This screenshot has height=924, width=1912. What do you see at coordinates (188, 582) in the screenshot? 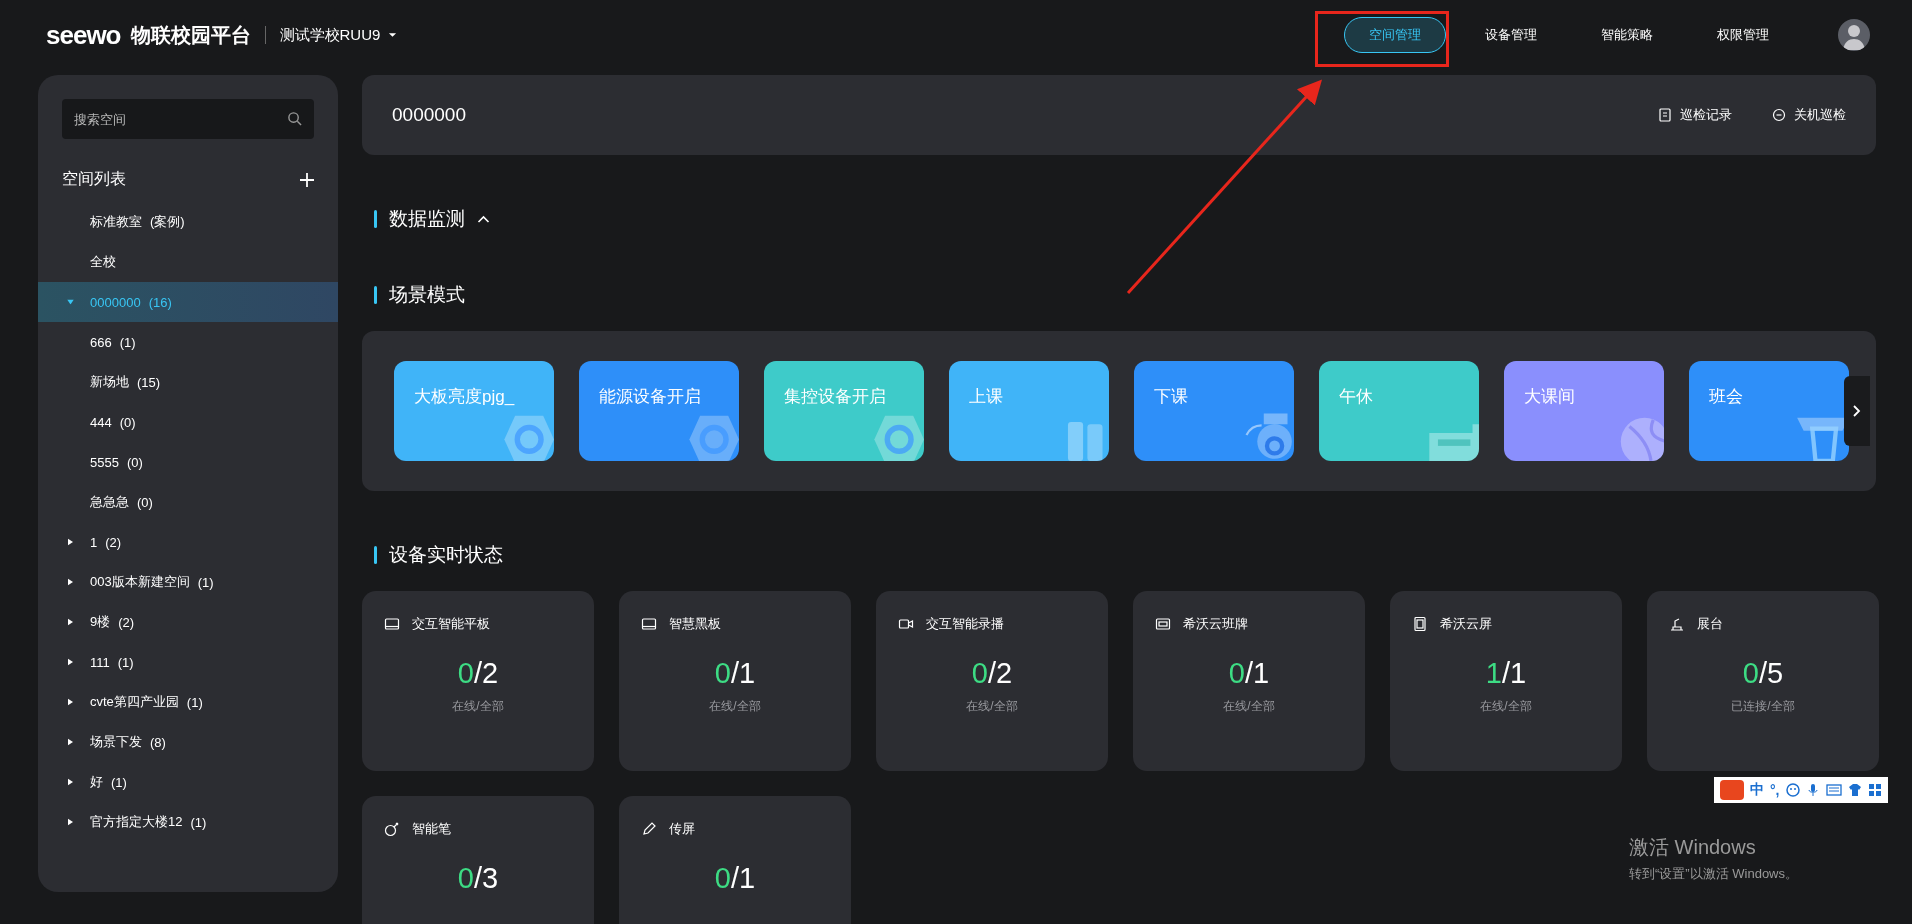
I see `space-tree-item: 003版本新建空间 (1)` at bounding box center [188, 582].